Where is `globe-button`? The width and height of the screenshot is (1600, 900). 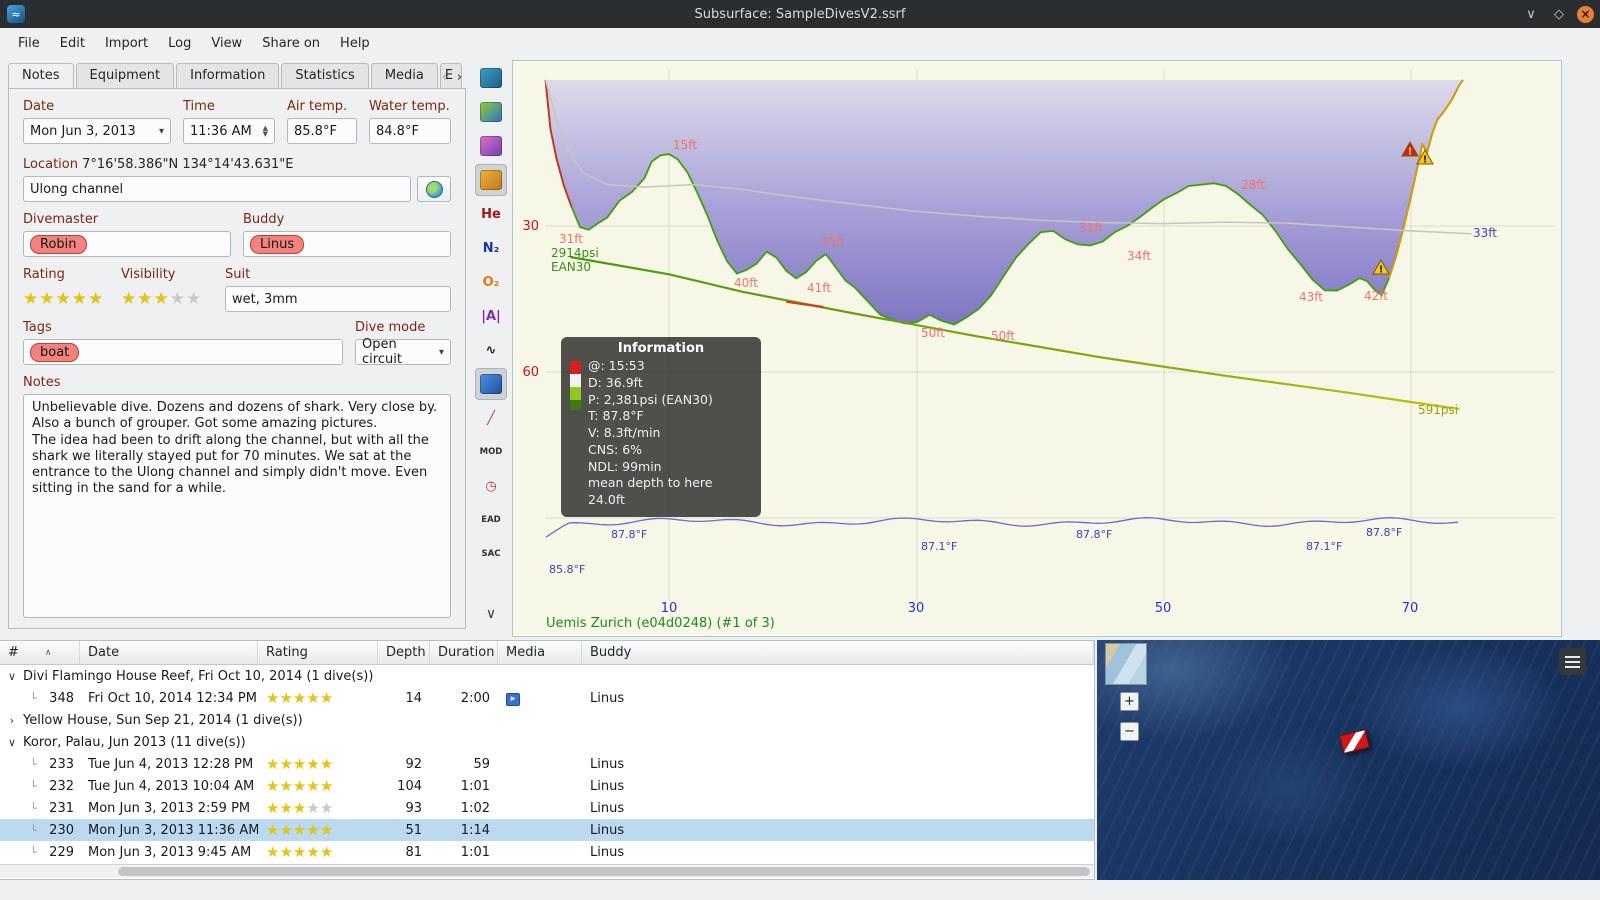 globe-button is located at coordinates (434, 189).